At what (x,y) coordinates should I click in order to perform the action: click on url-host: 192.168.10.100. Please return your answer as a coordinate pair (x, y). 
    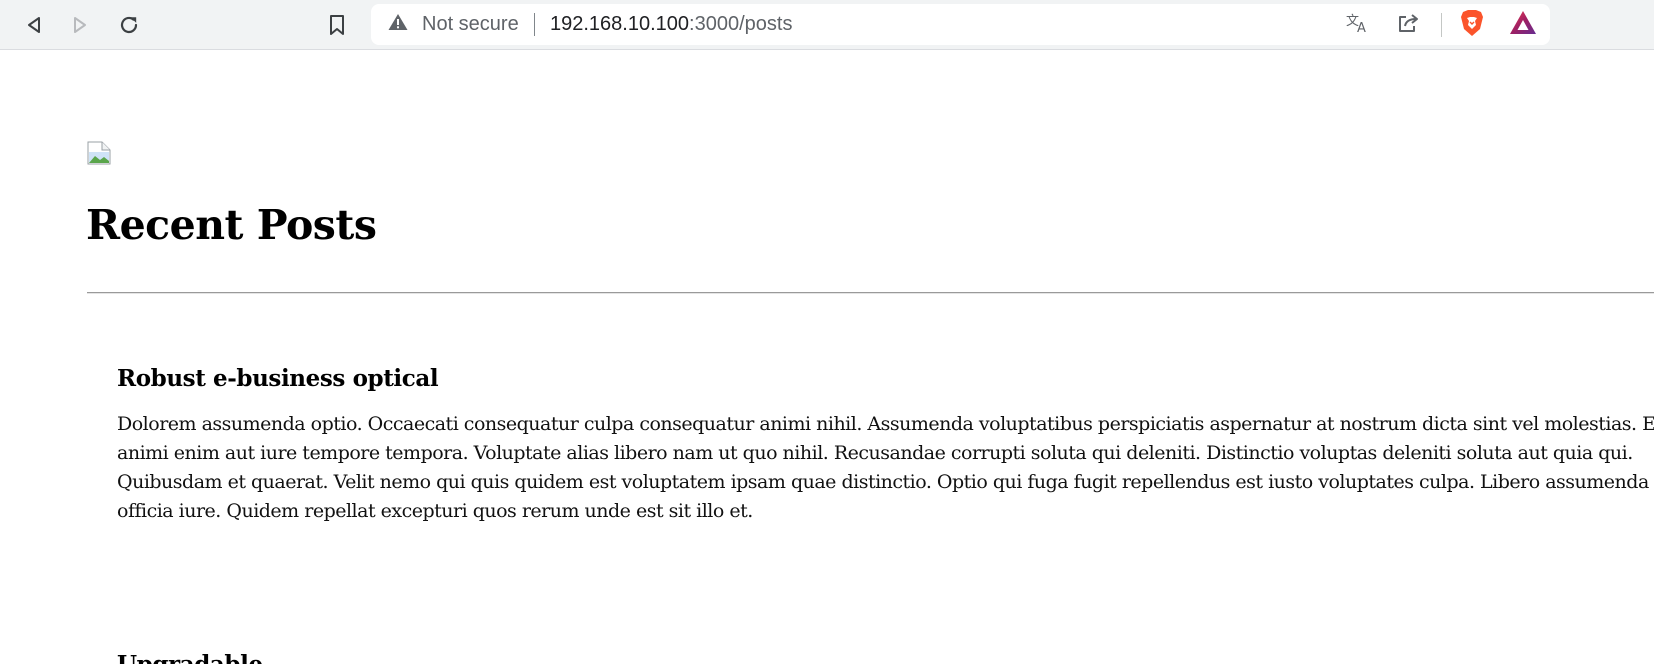
    Looking at the image, I should click on (620, 24).